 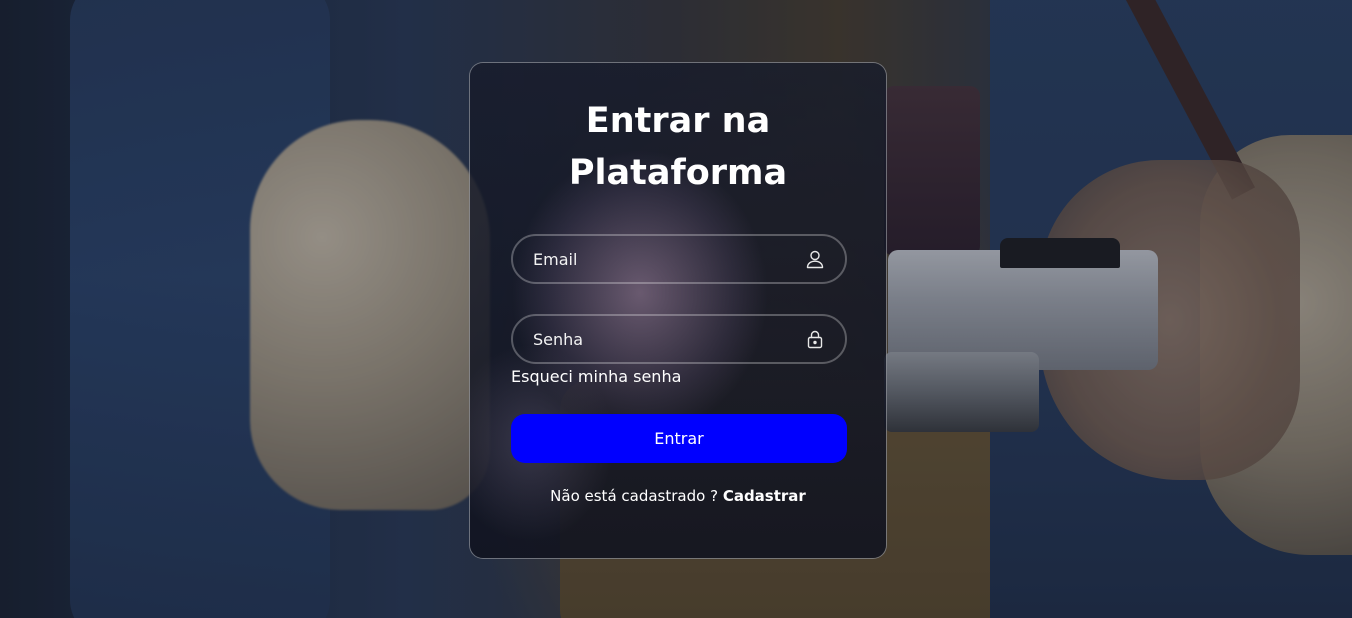 What do you see at coordinates (678, 121) in the screenshot?
I see `title-line-1: Entrar na` at bounding box center [678, 121].